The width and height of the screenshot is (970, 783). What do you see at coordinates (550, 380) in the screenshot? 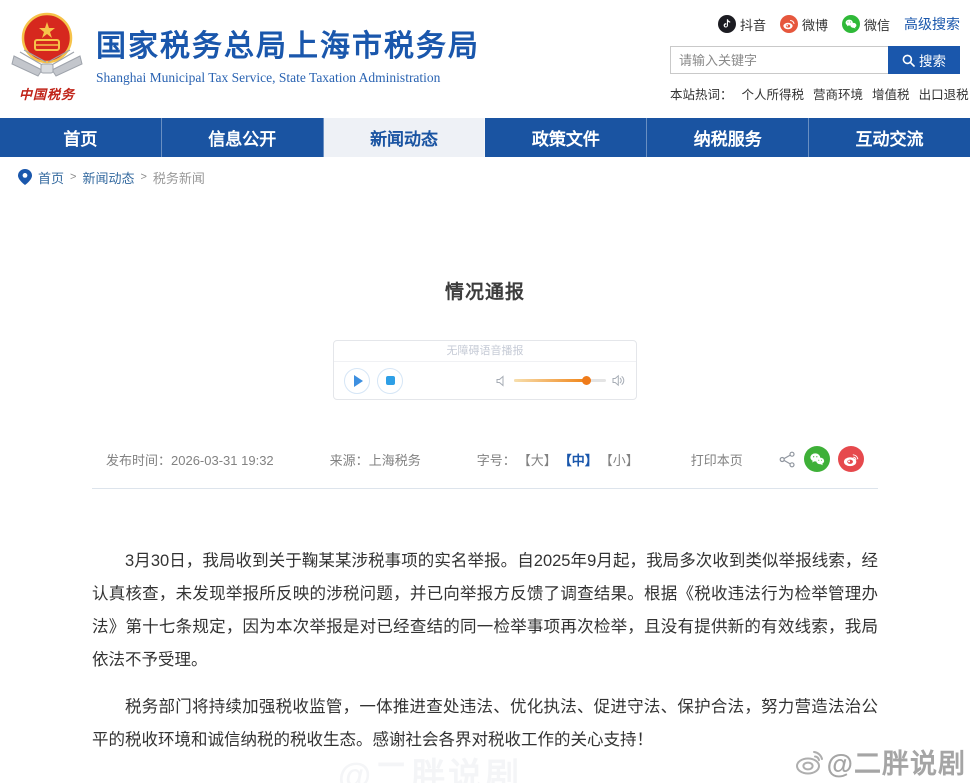
I see `volume-fill` at bounding box center [550, 380].